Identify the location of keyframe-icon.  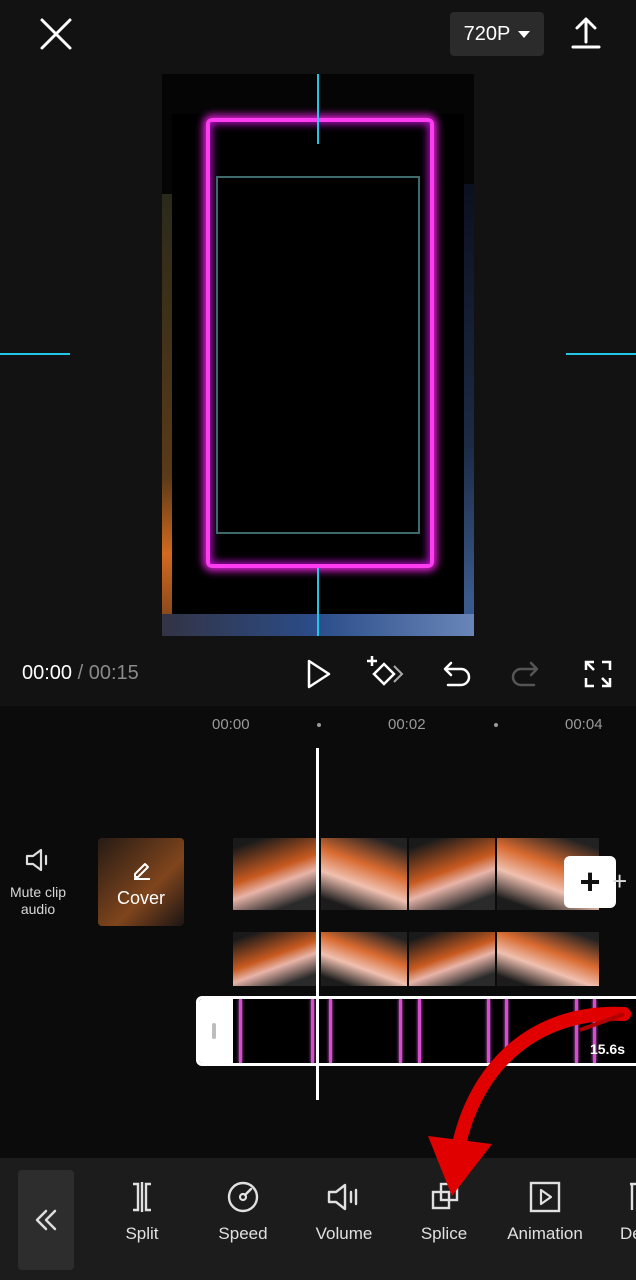
(385, 671).